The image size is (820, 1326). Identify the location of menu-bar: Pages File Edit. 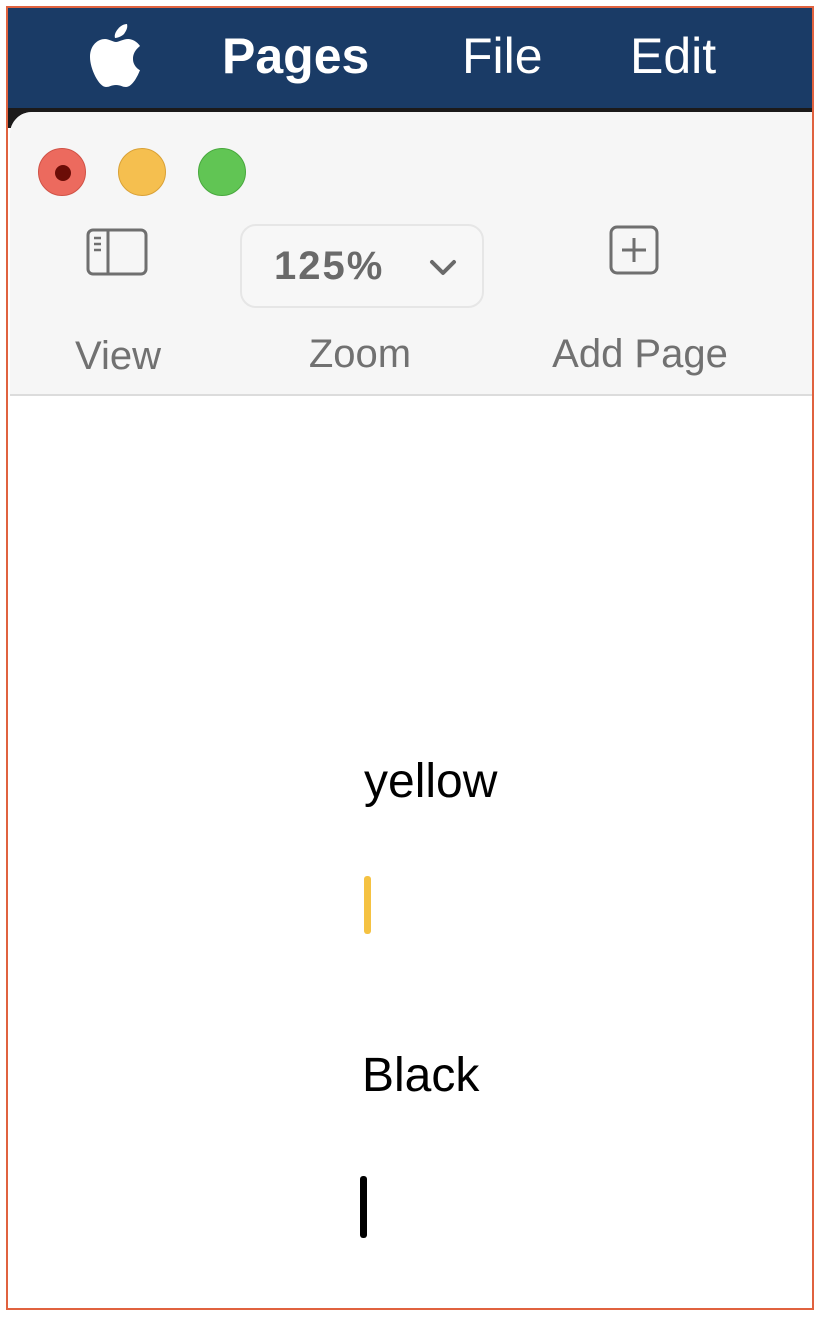
(410, 58).